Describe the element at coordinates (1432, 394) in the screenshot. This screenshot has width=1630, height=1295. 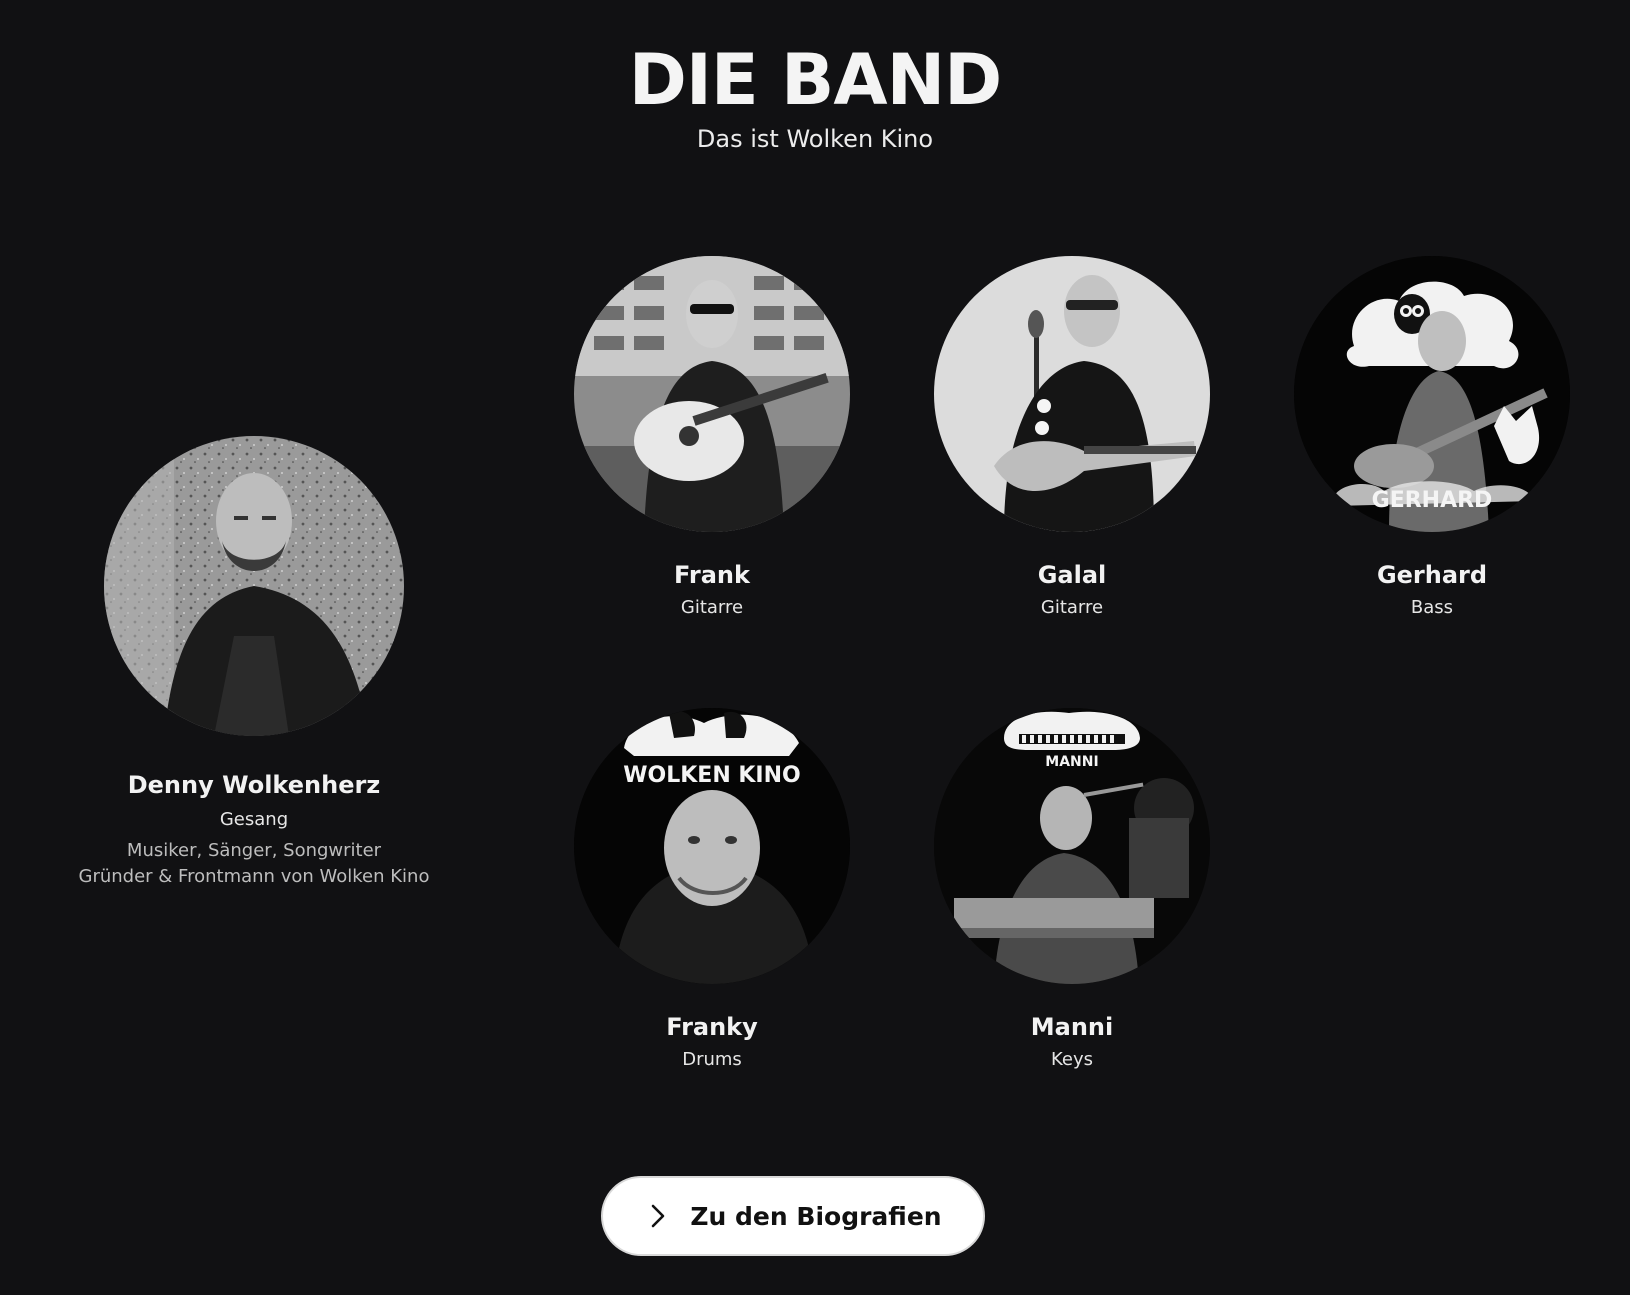
I see `member-photo-gerhard: GERHARD` at that location.